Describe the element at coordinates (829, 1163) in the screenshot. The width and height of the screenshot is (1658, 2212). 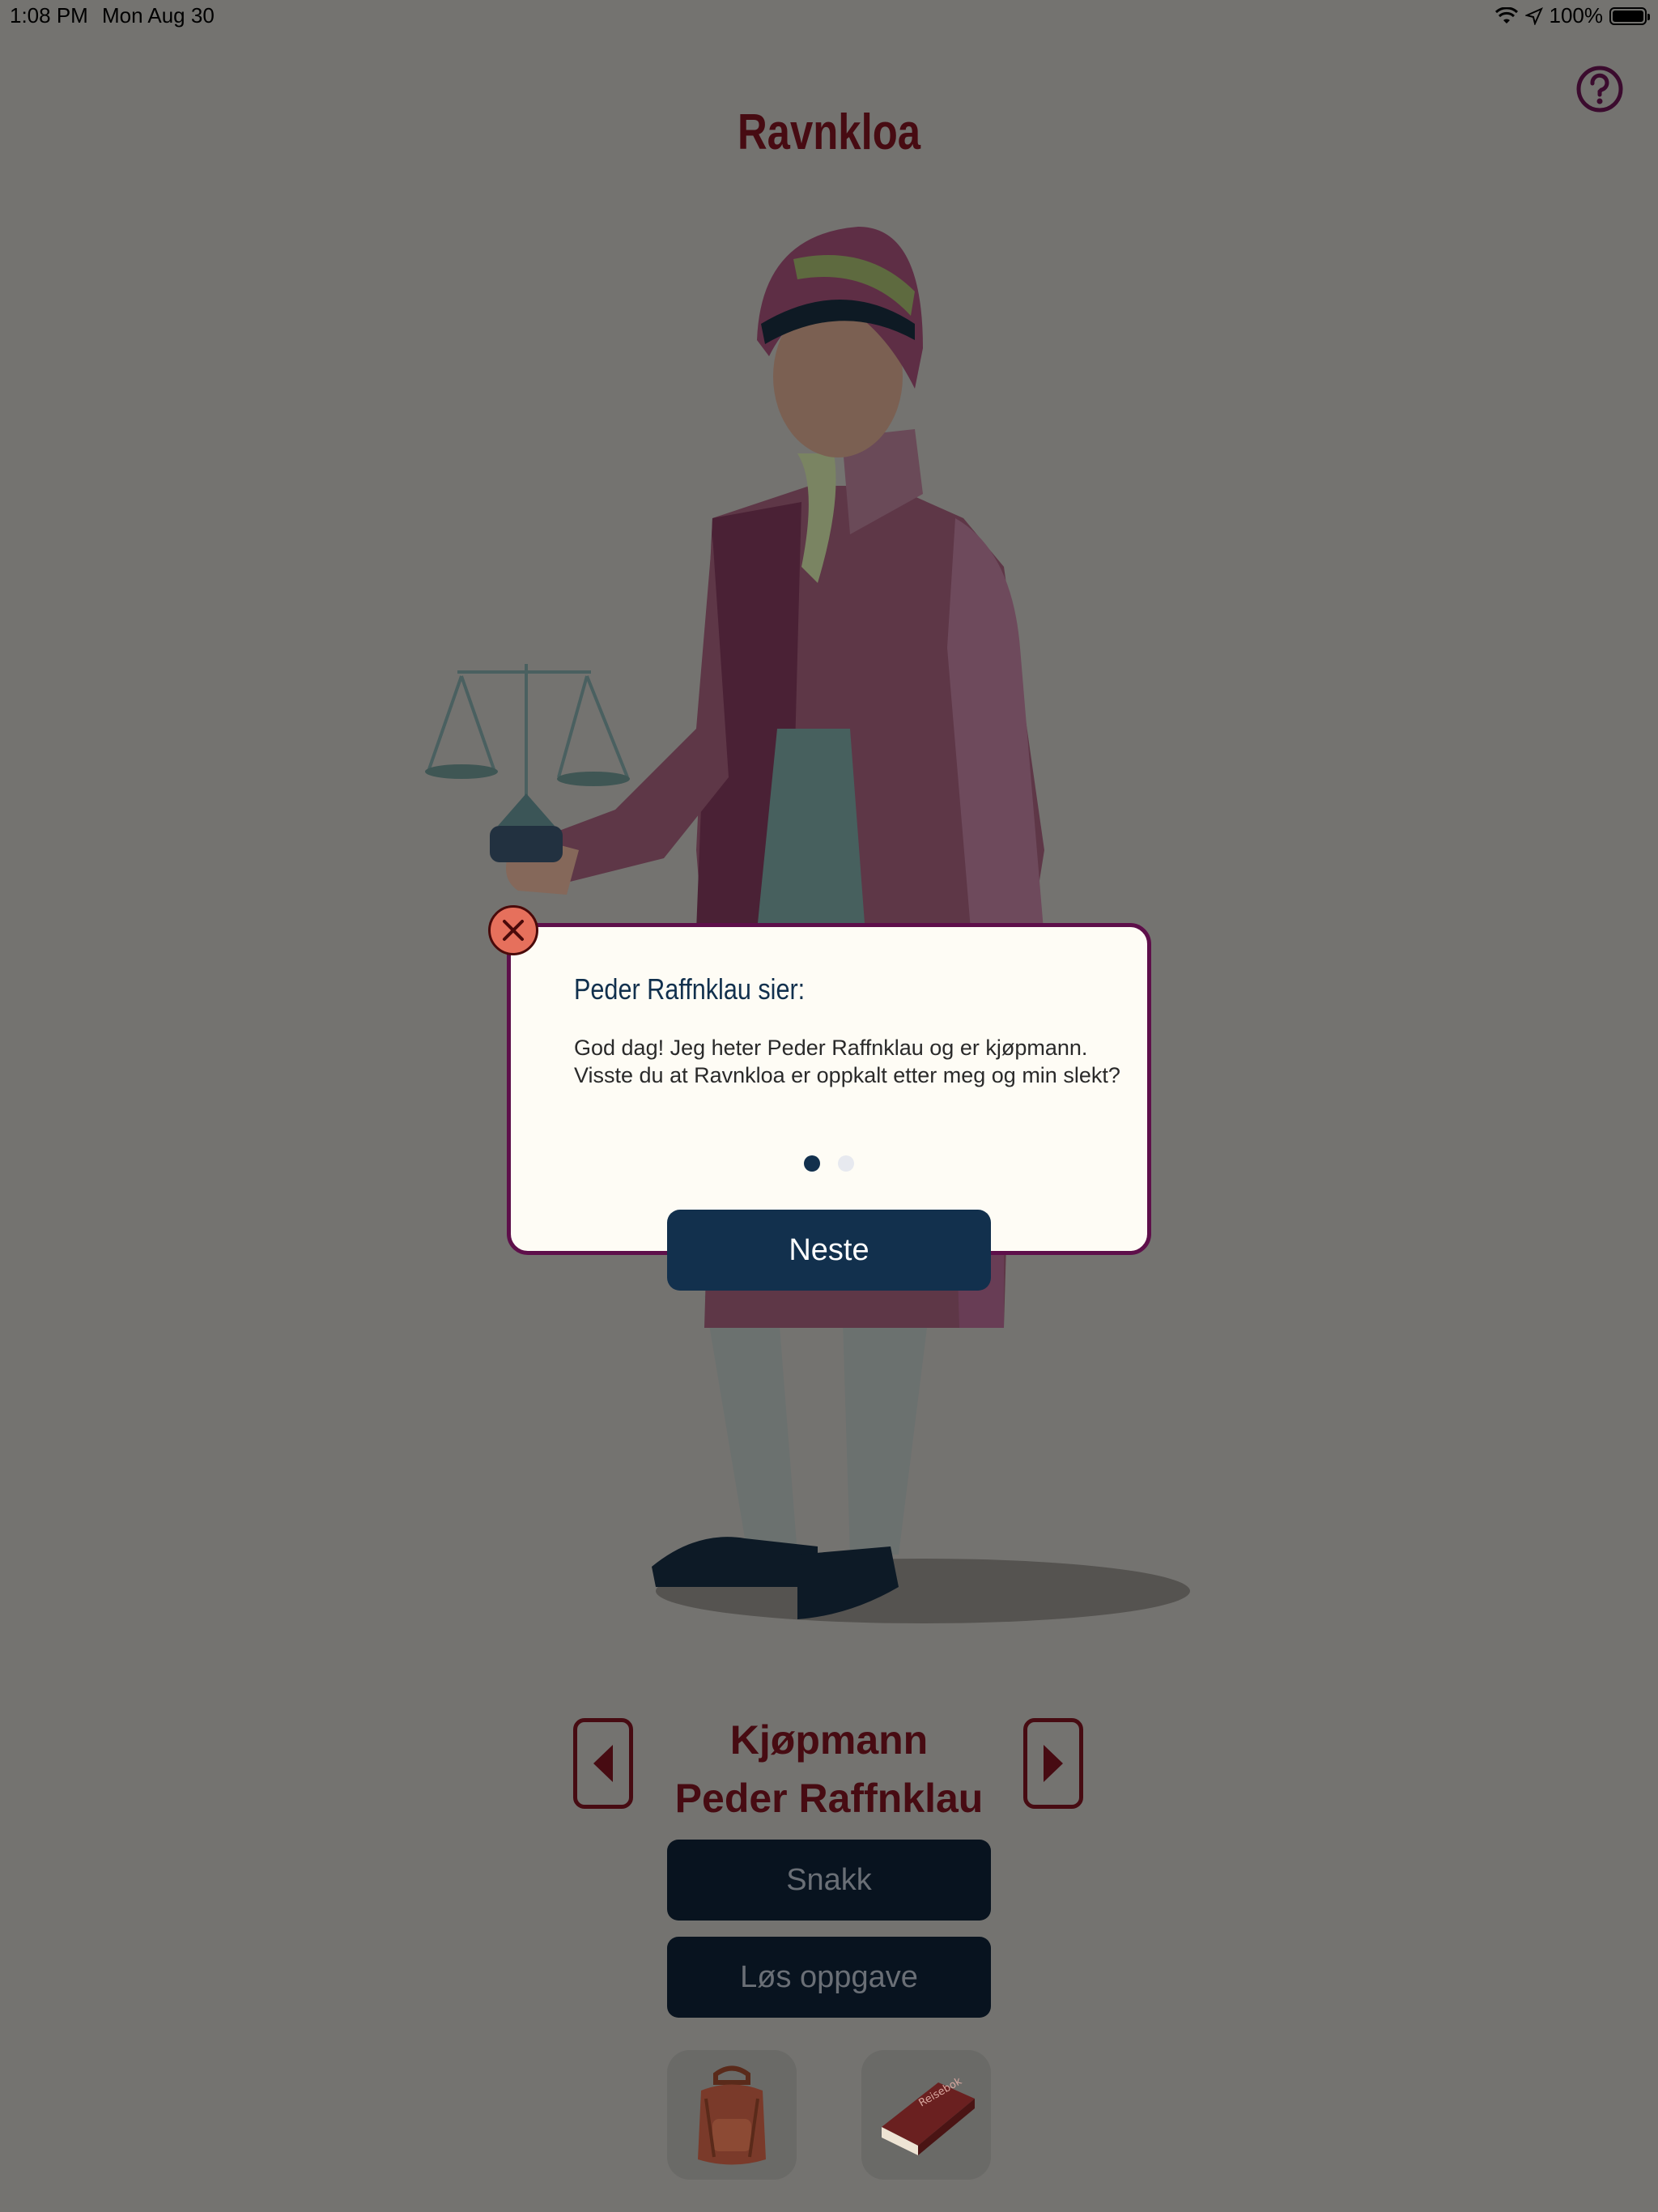
I see `page-indicator` at that location.